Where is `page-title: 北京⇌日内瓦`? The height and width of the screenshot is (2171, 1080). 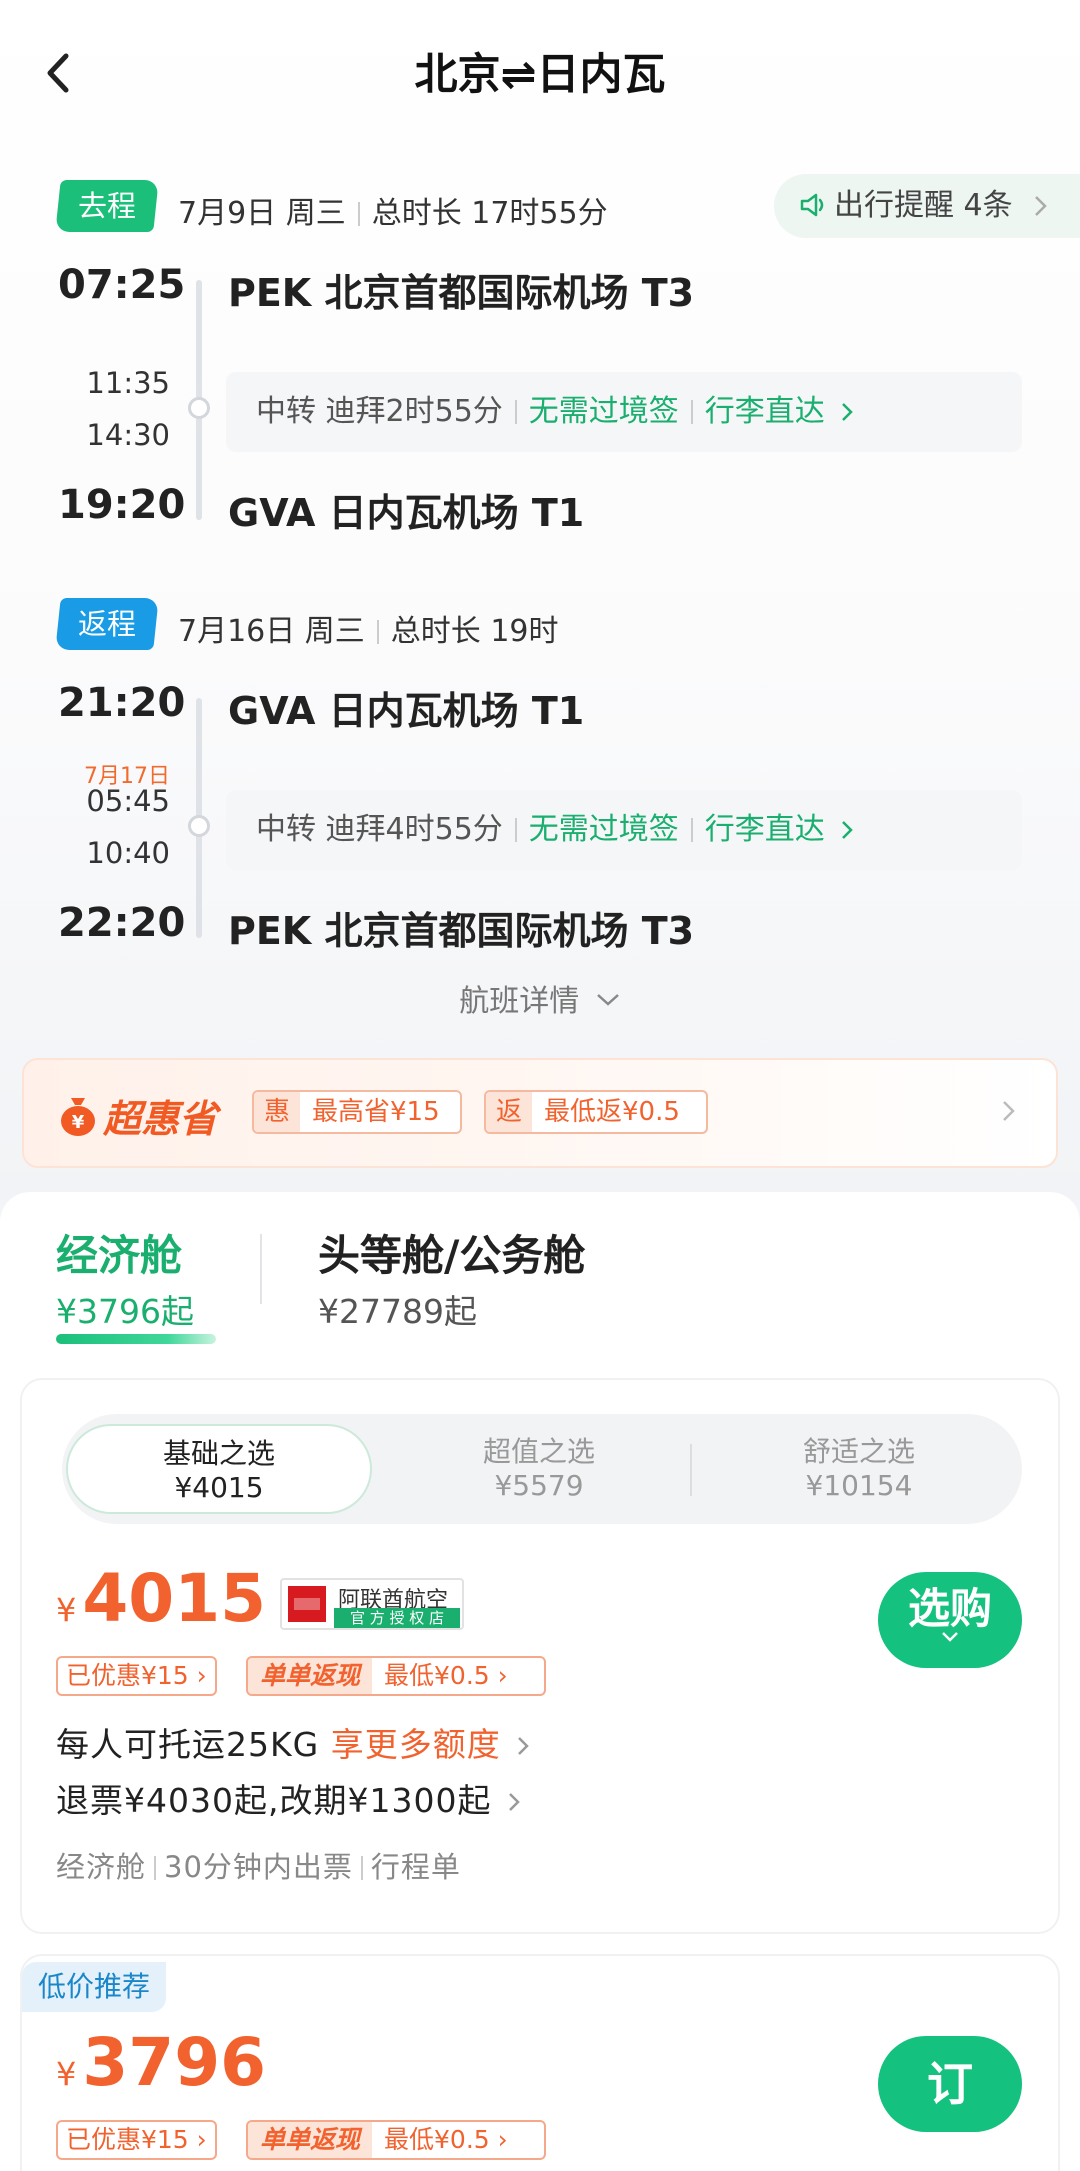 page-title: 北京⇌日内瓦 is located at coordinates (540, 75).